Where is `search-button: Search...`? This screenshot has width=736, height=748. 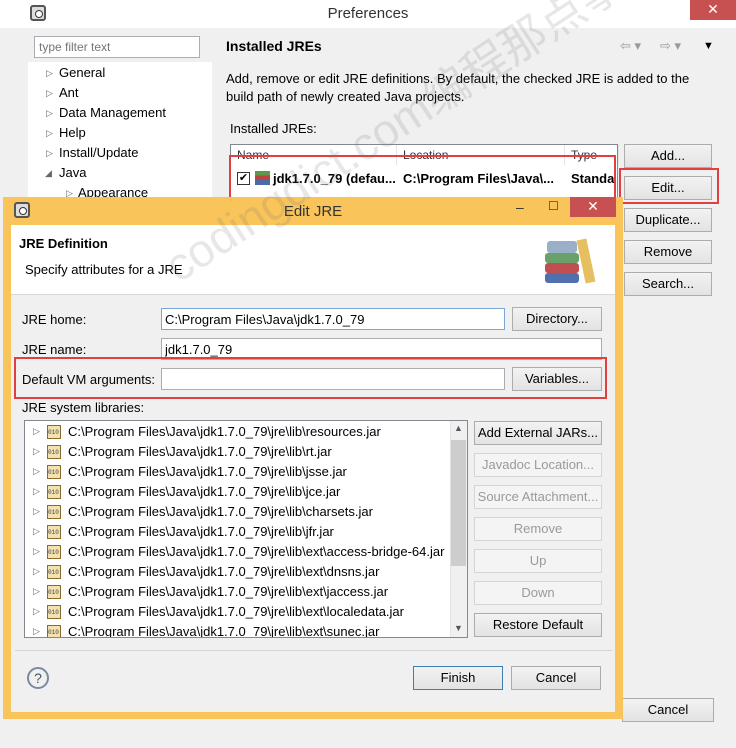
search-button: Search... is located at coordinates (668, 284).